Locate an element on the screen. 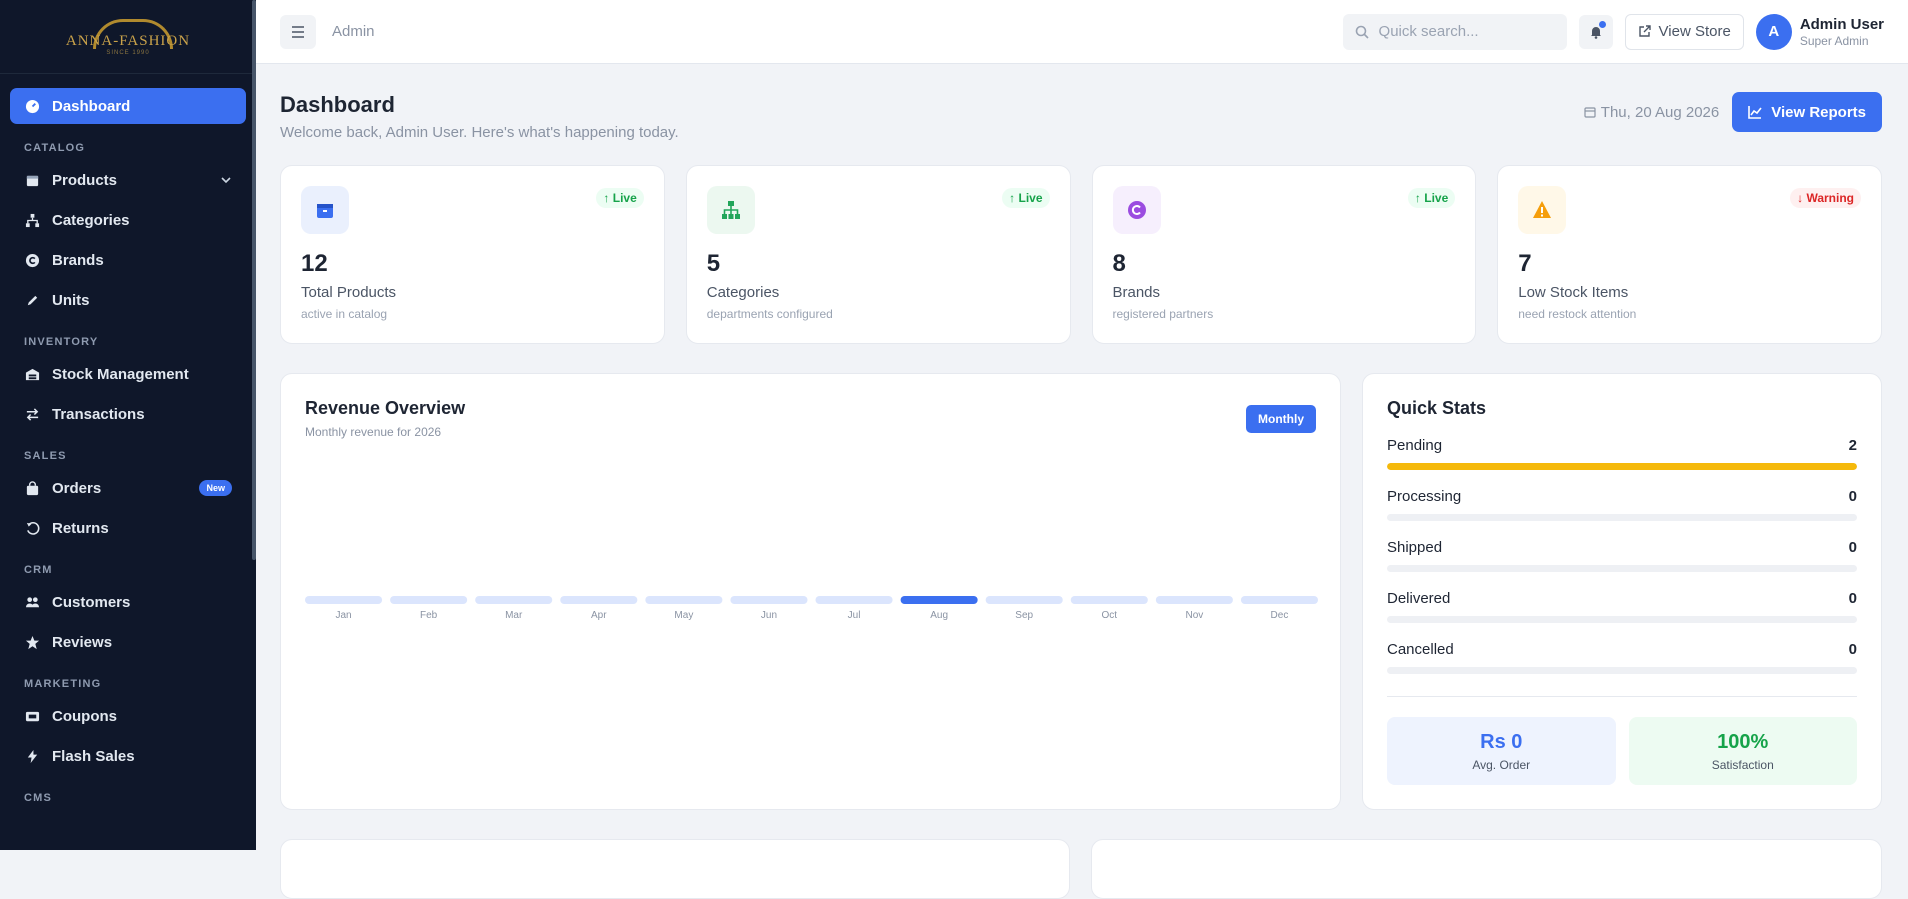  new-badge: New is located at coordinates (215, 488).